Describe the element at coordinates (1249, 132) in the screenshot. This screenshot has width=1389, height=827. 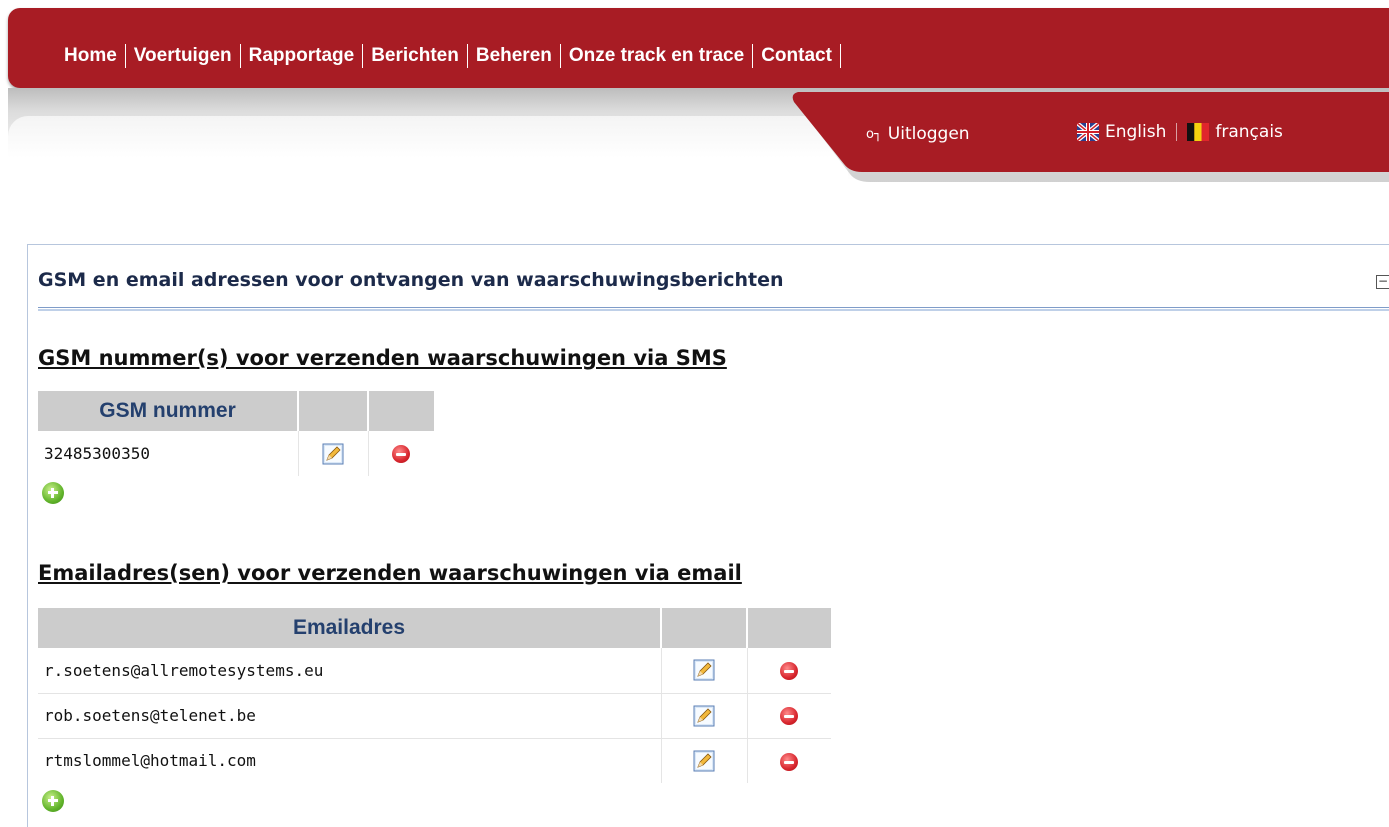
I see `lang-francais: français` at that location.